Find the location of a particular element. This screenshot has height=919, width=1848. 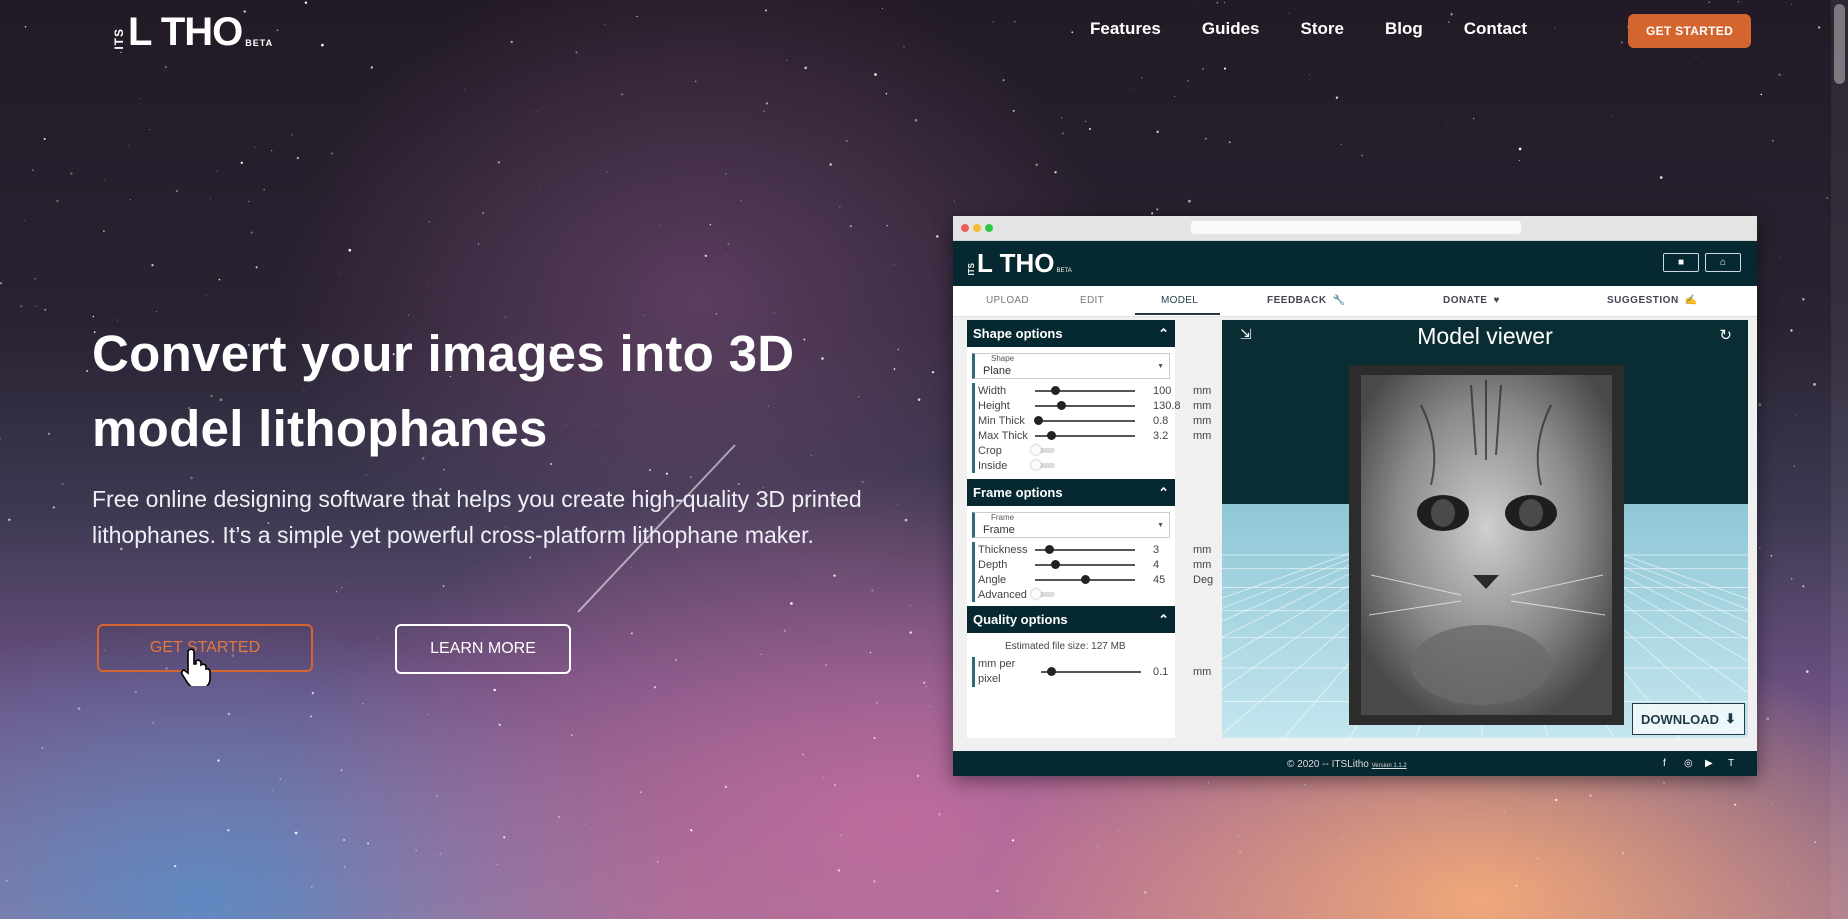

quality-options-title: Quality options is located at coordinates (1020, 619).